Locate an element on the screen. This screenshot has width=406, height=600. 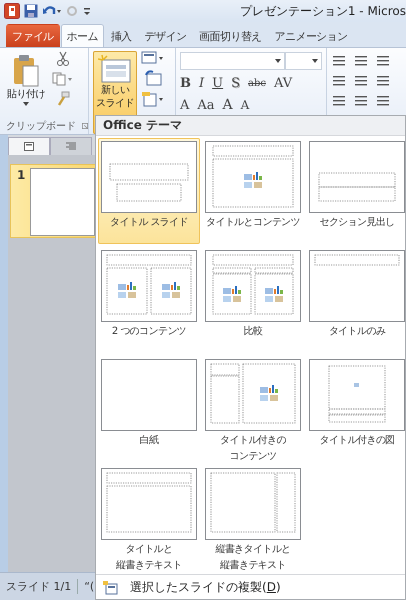
font-style-button: B is located at coordinates (185, 83).